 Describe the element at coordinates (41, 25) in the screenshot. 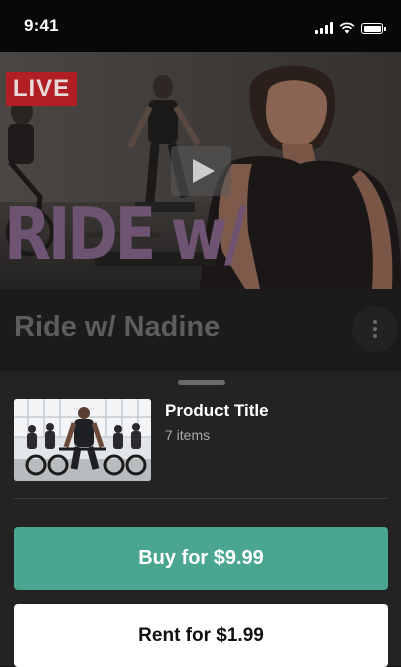

I see `status-time: 9:41` at that location.